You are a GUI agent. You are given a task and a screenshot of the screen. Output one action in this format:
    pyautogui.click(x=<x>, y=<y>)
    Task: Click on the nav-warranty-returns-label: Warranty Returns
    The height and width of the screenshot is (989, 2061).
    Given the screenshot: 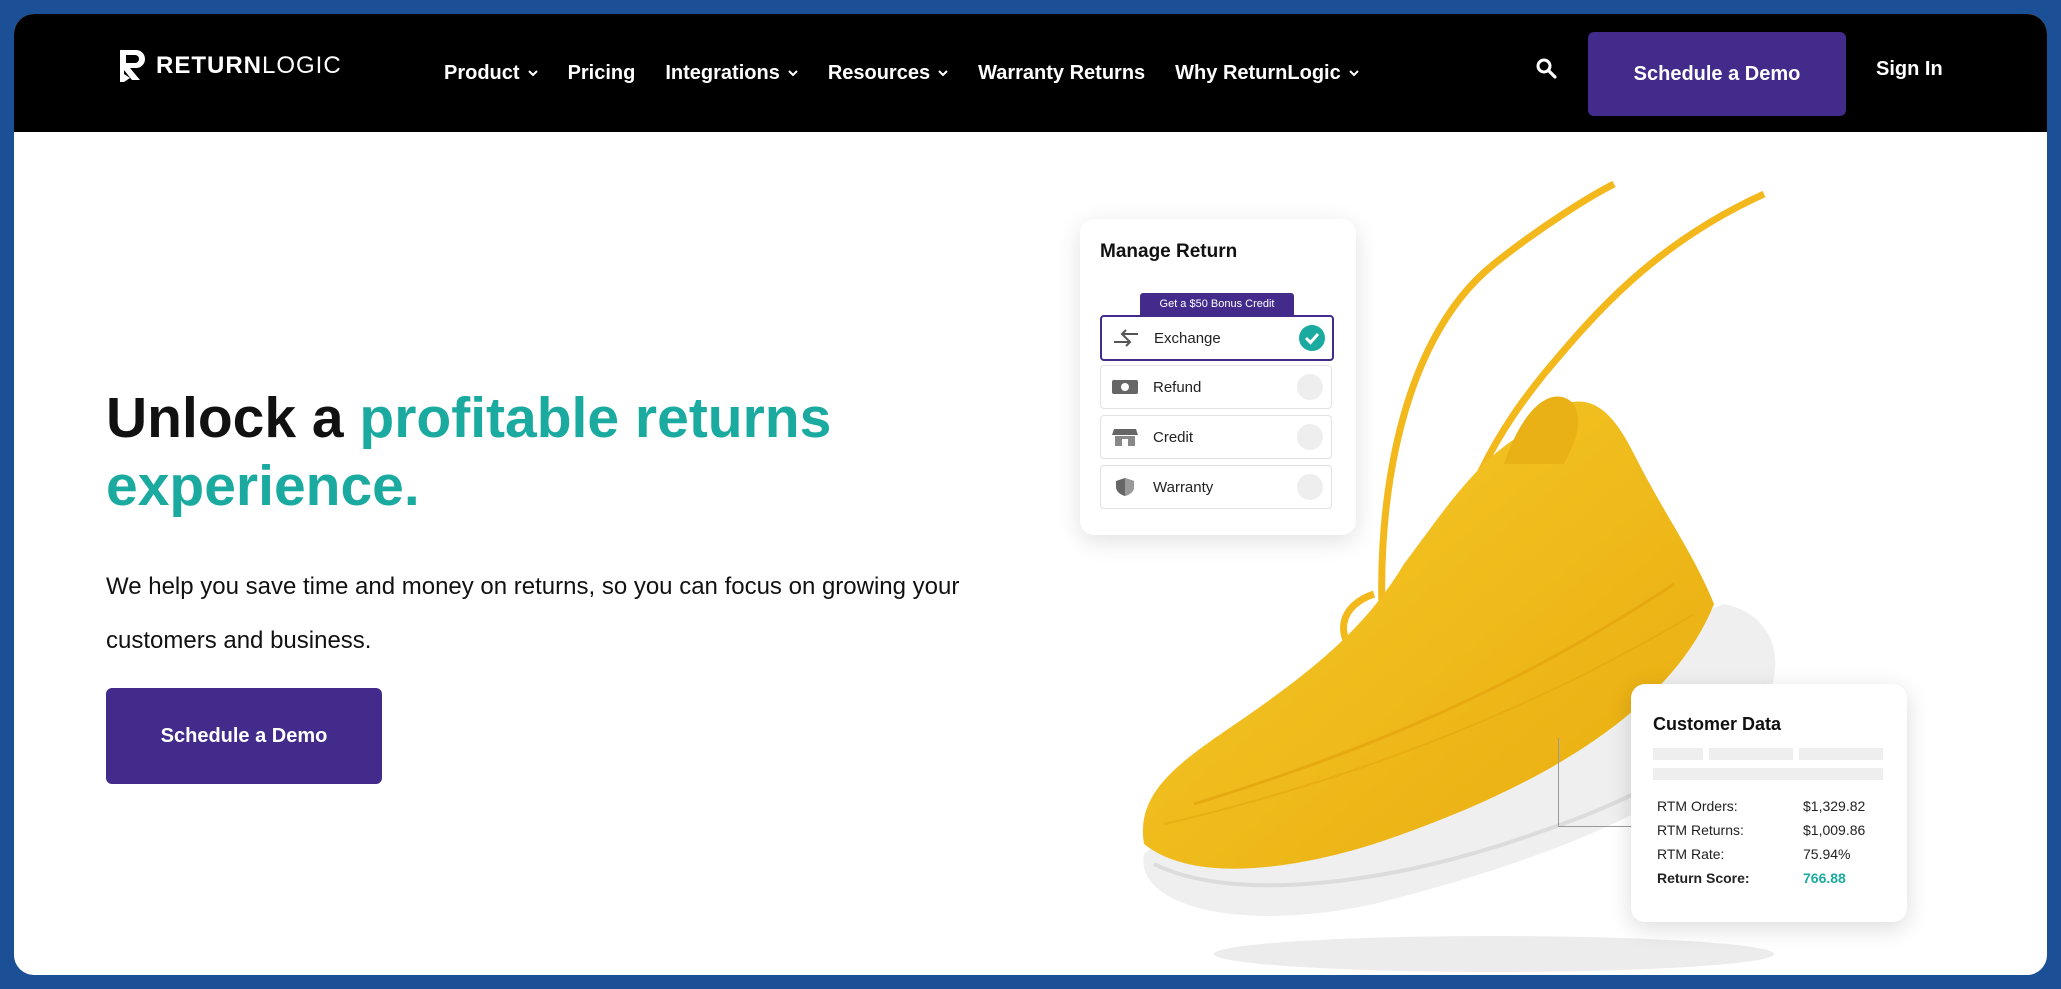 What is the action you would take?
    pyautogui.click(x=1062, y=72)
    